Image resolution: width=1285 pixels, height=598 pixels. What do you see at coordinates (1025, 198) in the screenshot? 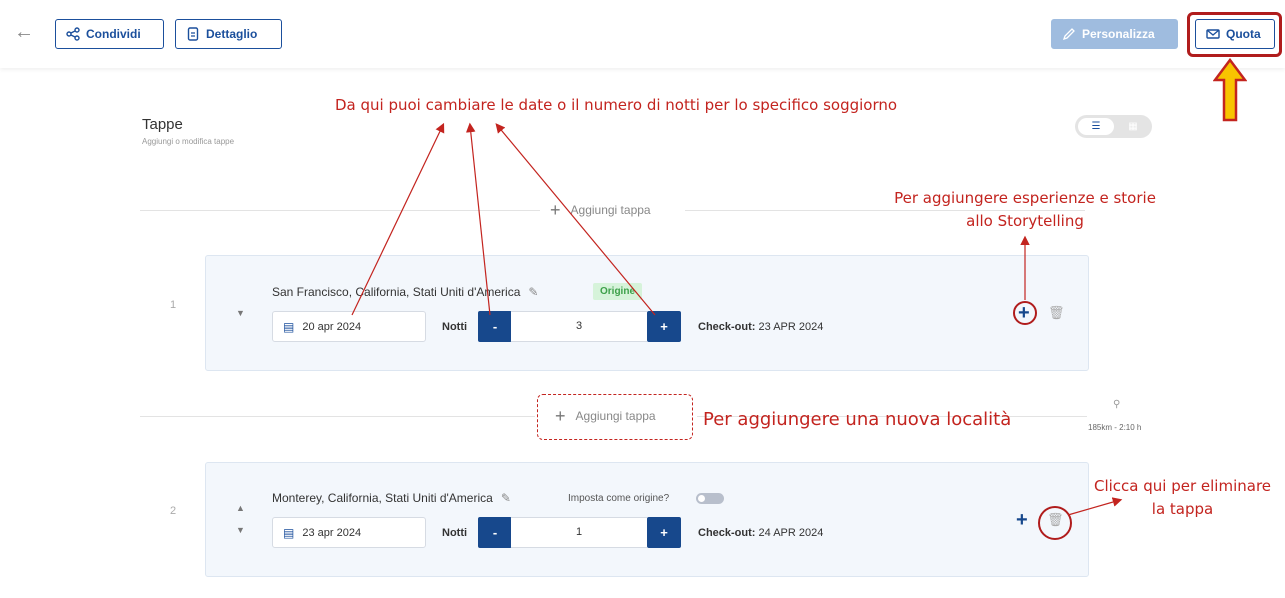
I see `annotation-line: Per aggiungere esperienze e storie` at bounding box center [1025, 198].